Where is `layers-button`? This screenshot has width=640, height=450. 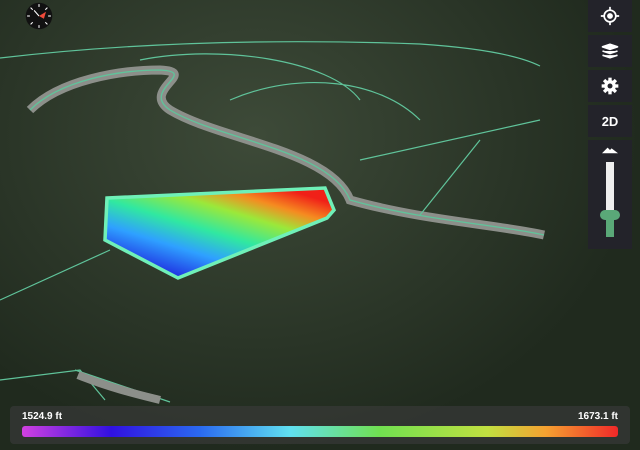
layers-button is located at coordinates (610, 51).